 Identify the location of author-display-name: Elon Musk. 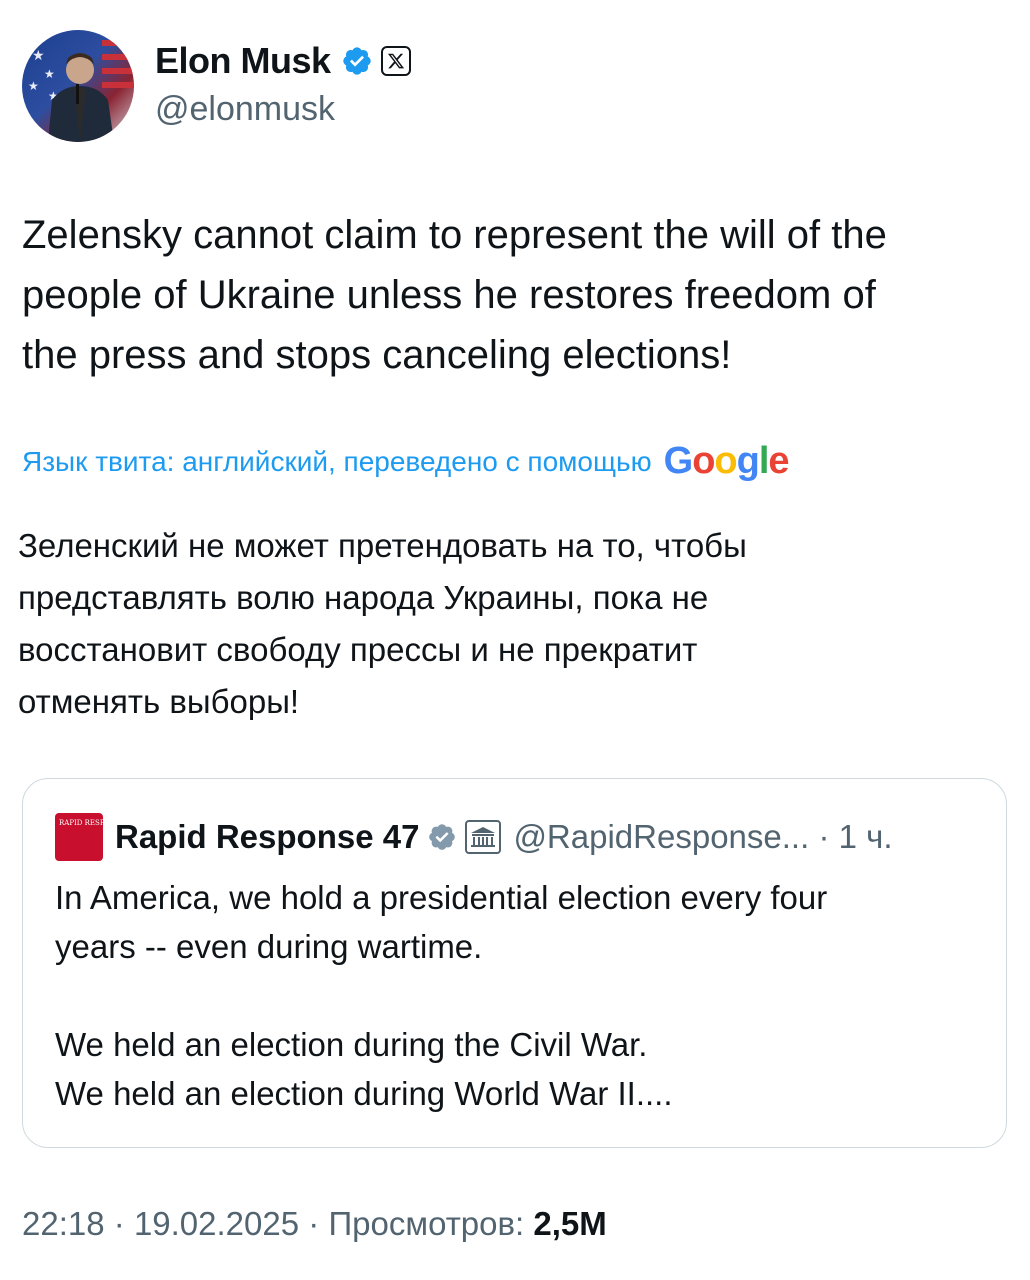
(243, 61).